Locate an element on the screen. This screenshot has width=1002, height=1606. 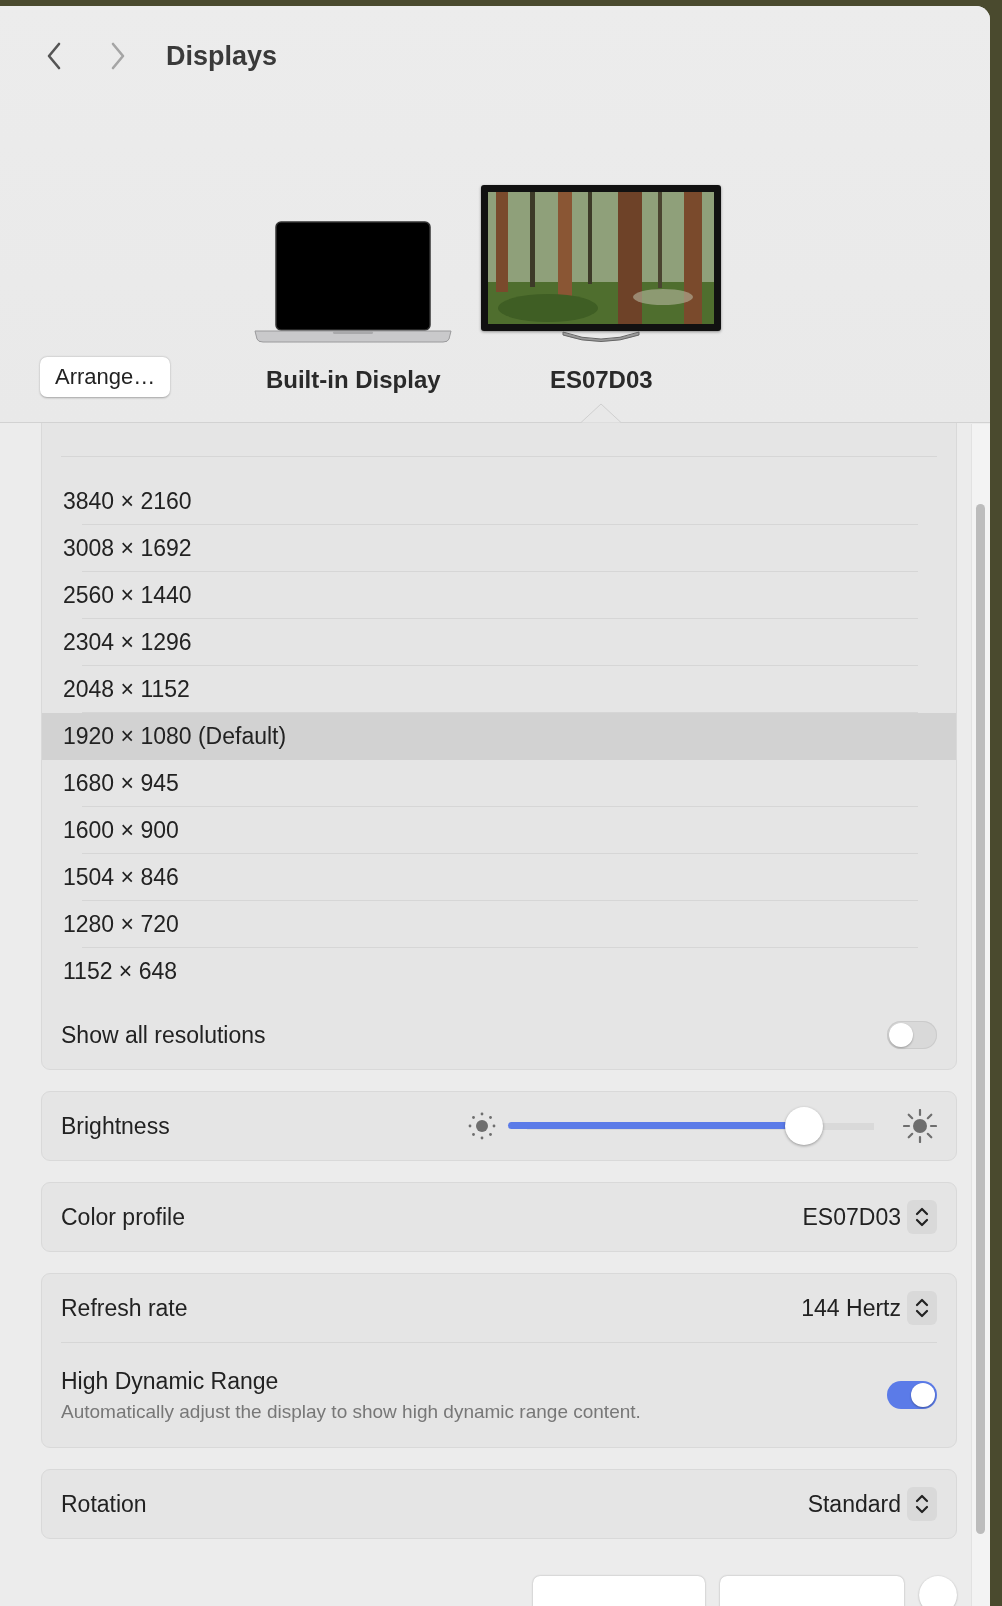
forward-icon is located at coordinates (118, 56).